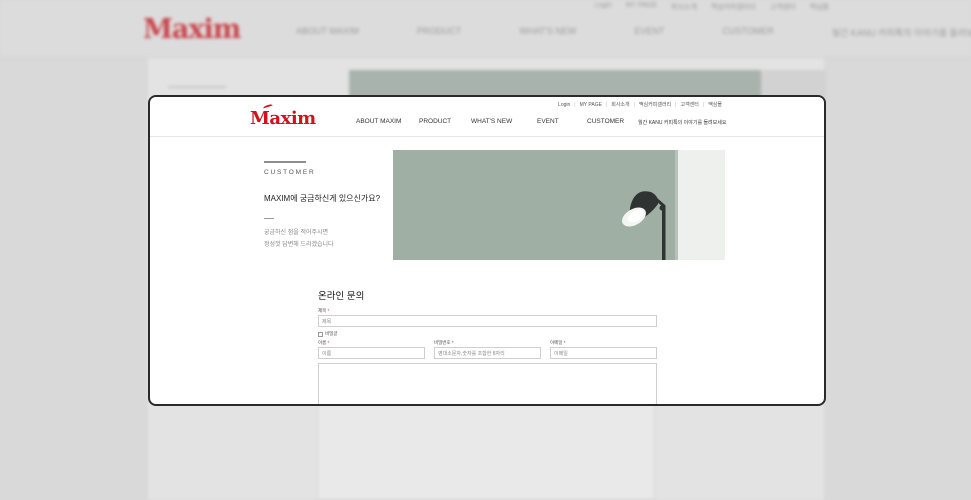 The image size is (971, 500). I want to click on subject-label-text: 제목, so click(322, 310).